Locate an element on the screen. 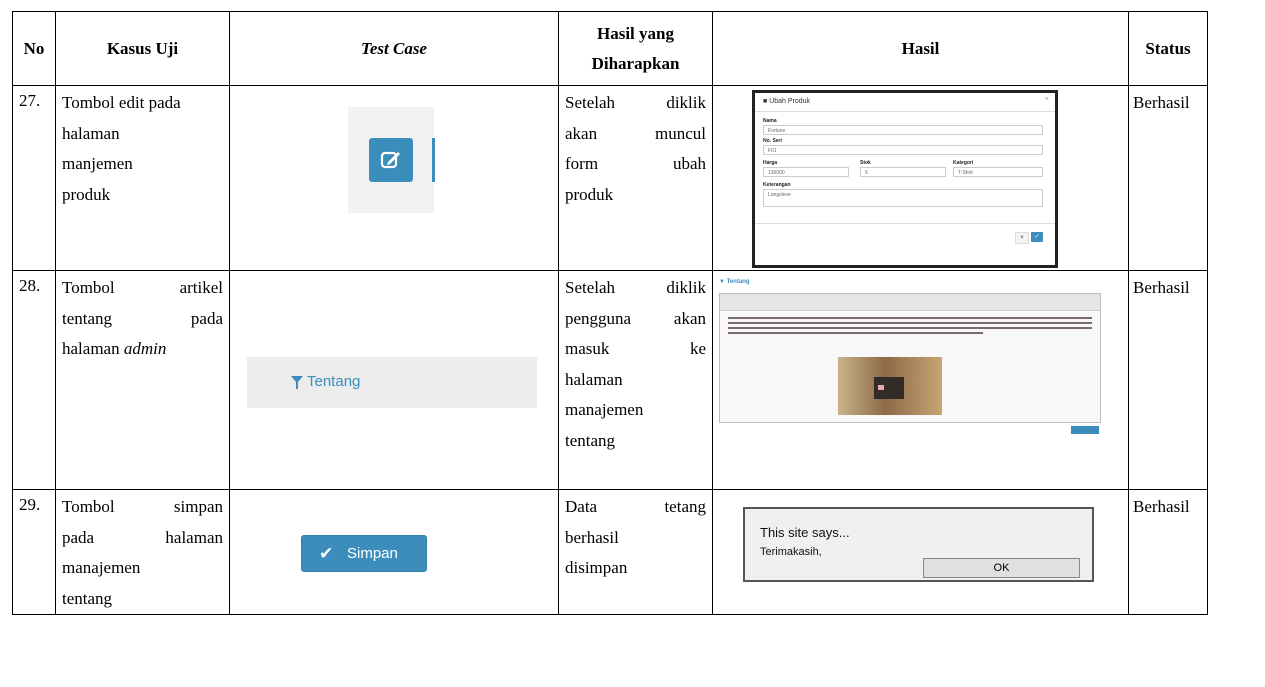 The height and width of the screenshot is (687, 1265). row-number: 28. is located at coordinates (30, 285).